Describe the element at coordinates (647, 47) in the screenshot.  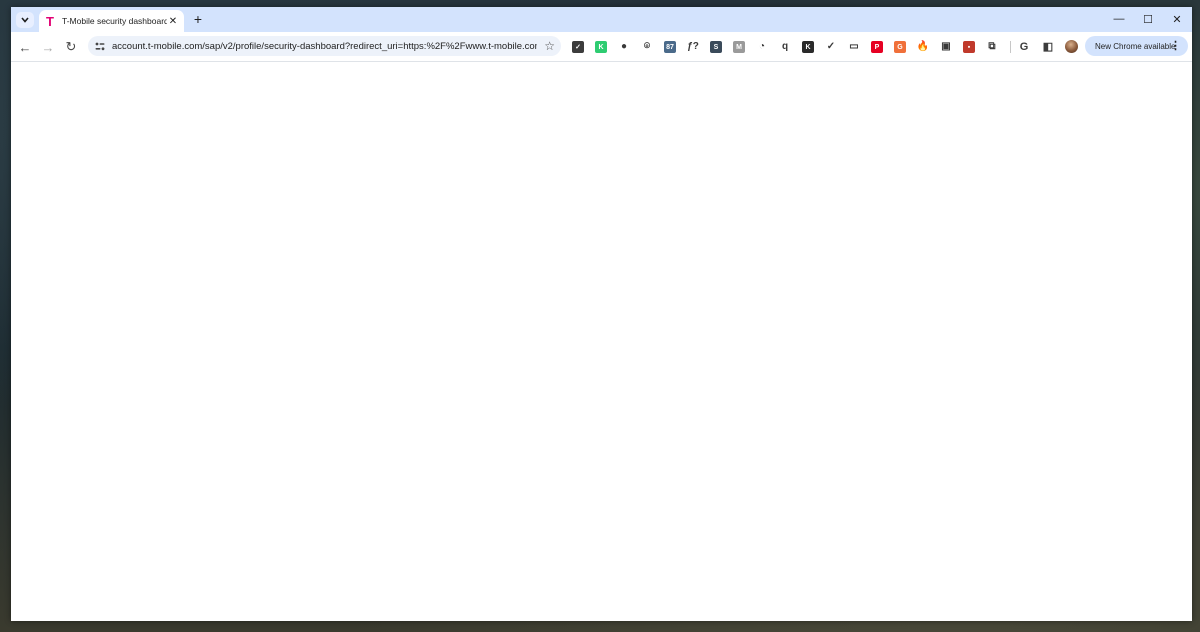
I see `location-pin-extension-icon: ⌾` at that location.